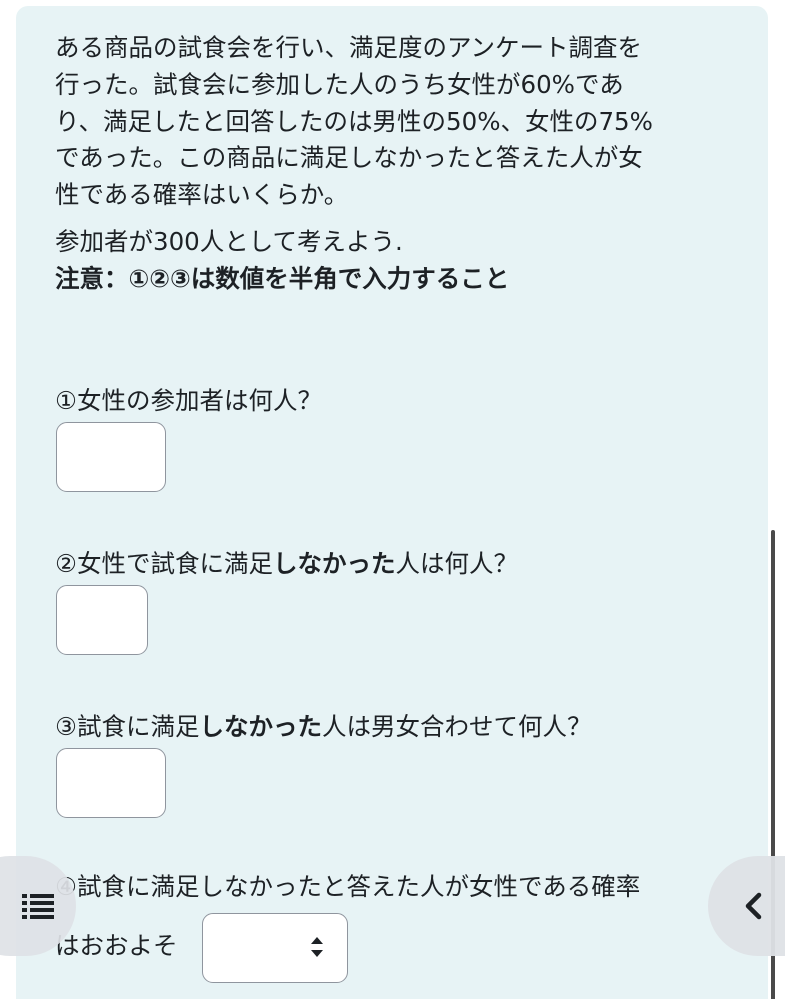 The image size is (785, 999). I want to click on part-4-label-line2: はおおよそ, so click(116, 946).